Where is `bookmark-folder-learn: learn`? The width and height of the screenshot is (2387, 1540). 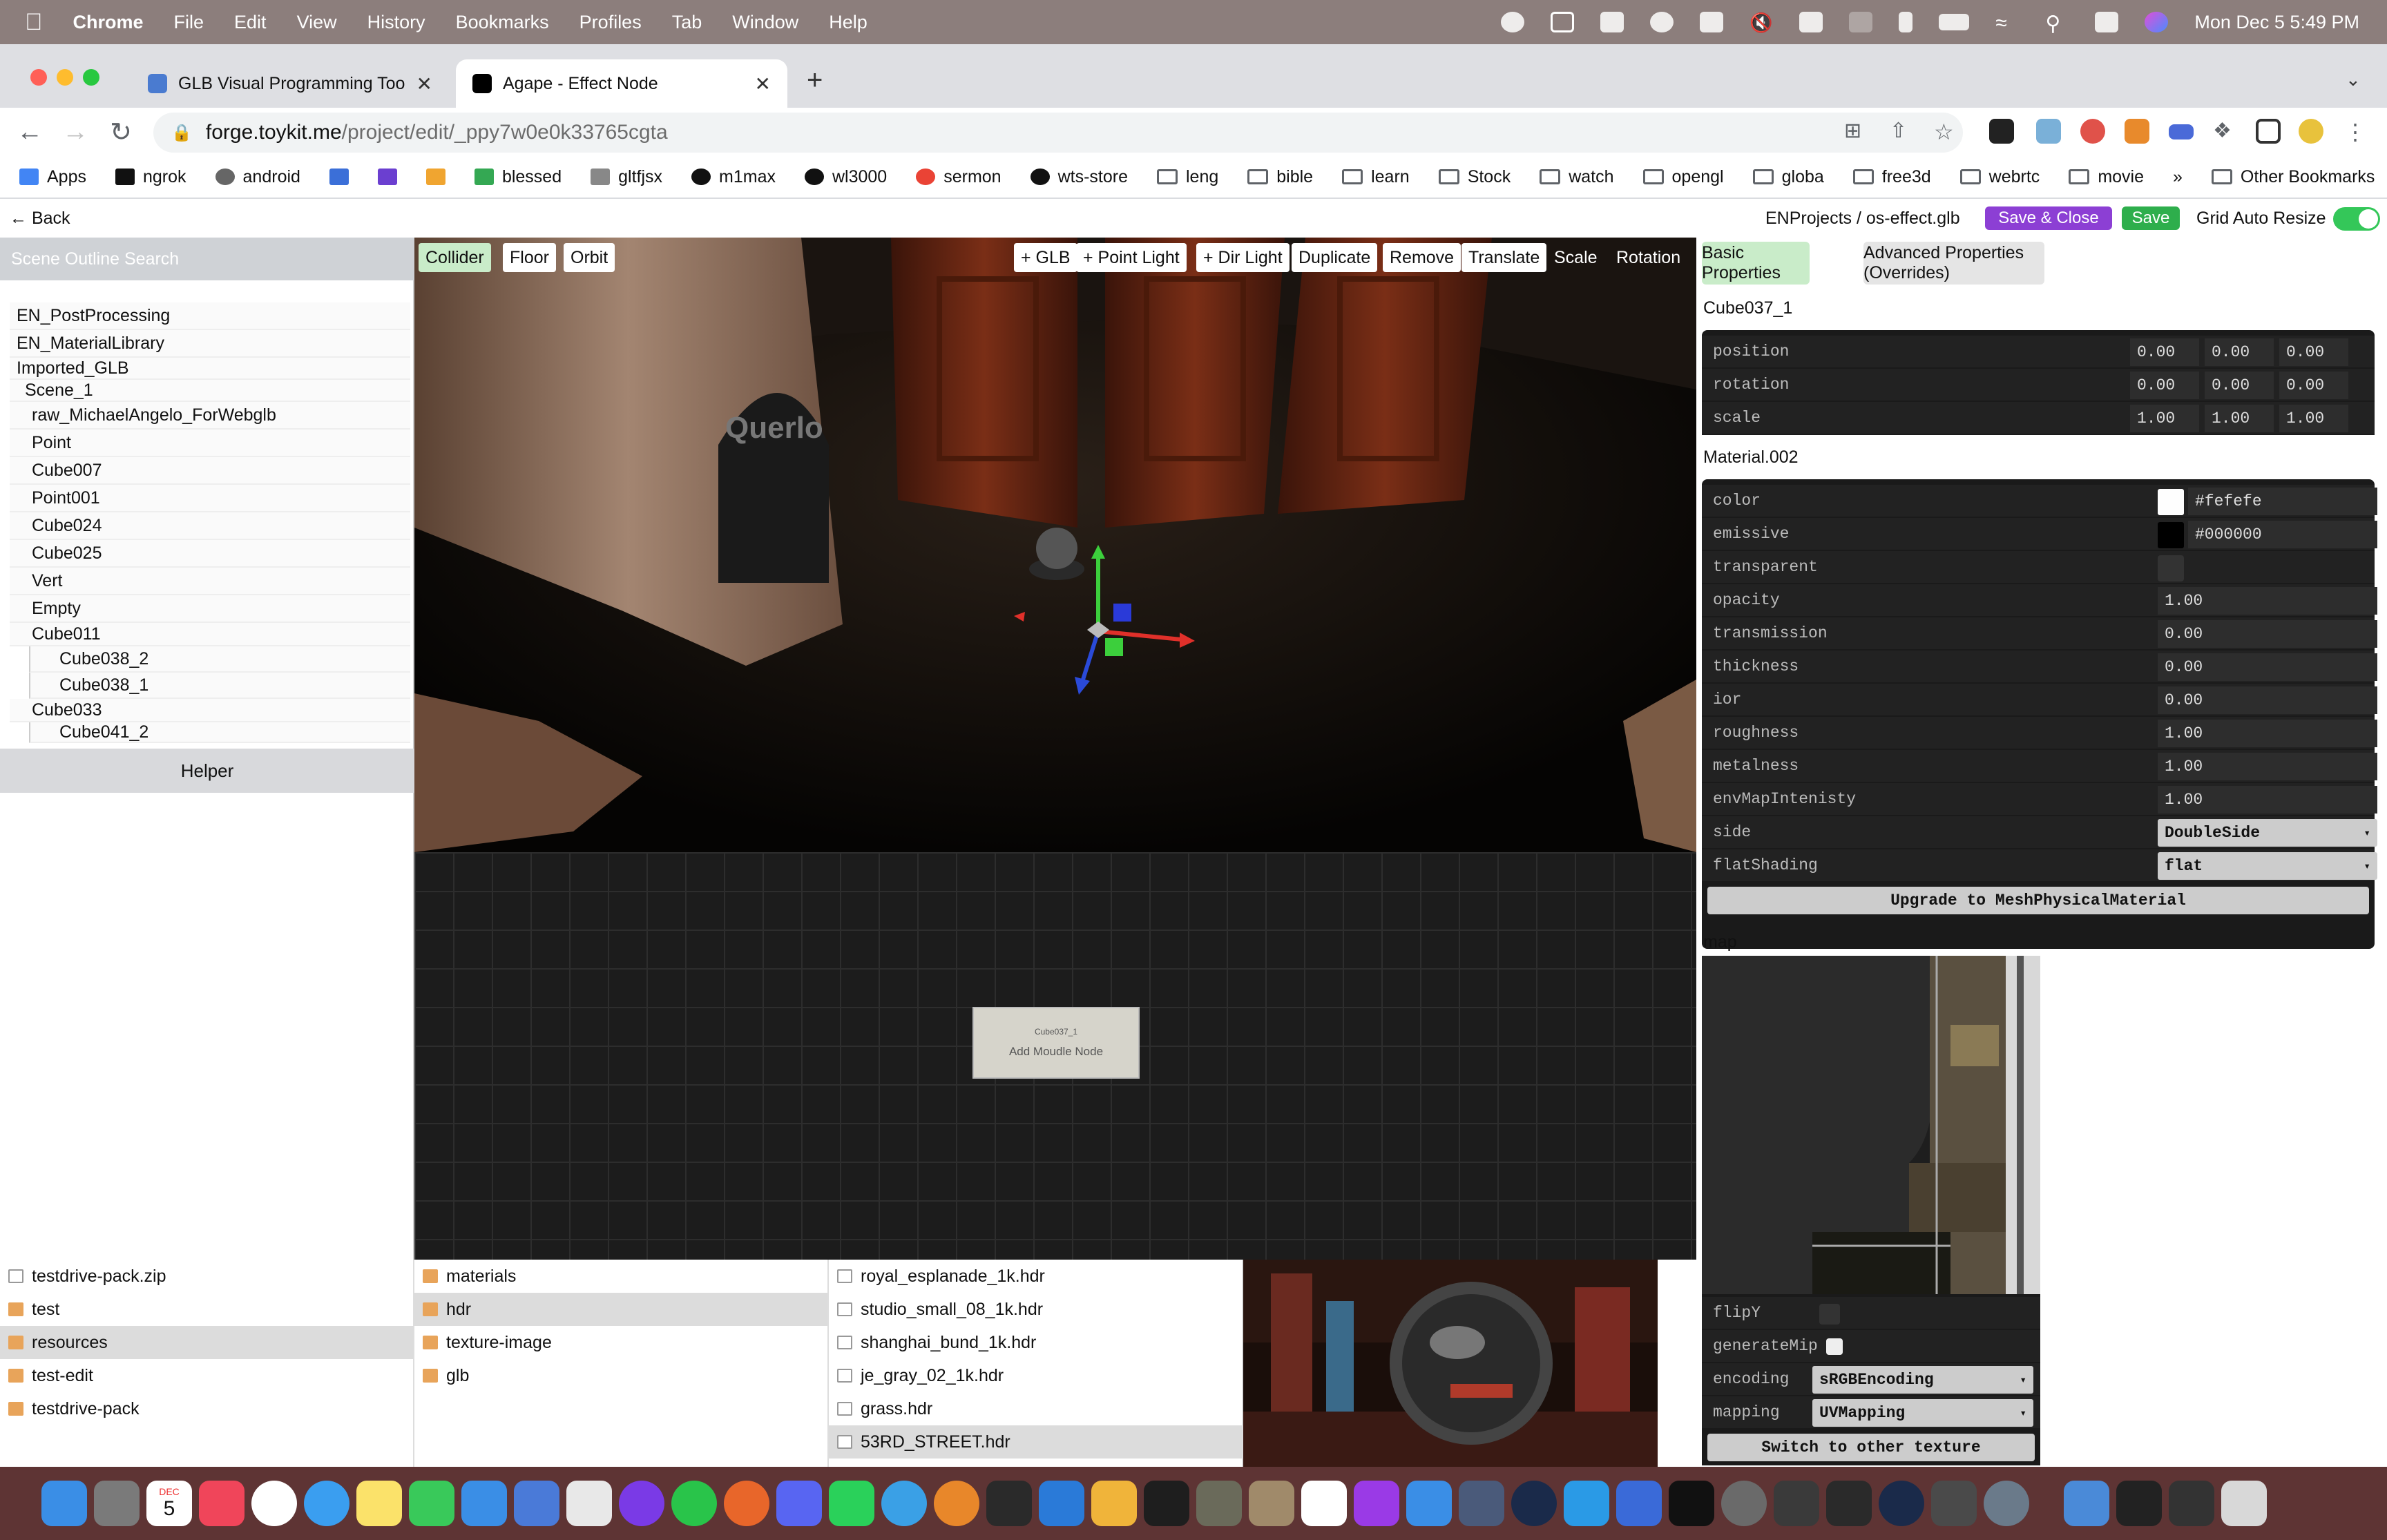 bookmark-folder-learn: learn is located at coordinates (1376, 177).